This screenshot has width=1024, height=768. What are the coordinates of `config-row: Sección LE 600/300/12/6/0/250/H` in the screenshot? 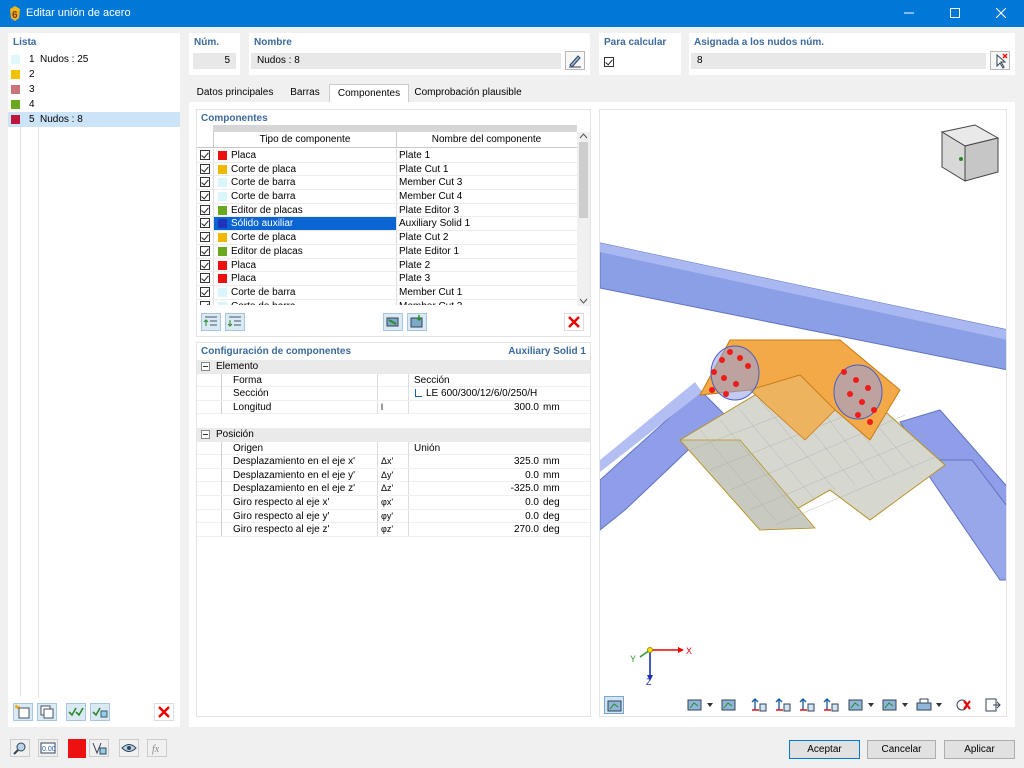 It's located at (393, 394).